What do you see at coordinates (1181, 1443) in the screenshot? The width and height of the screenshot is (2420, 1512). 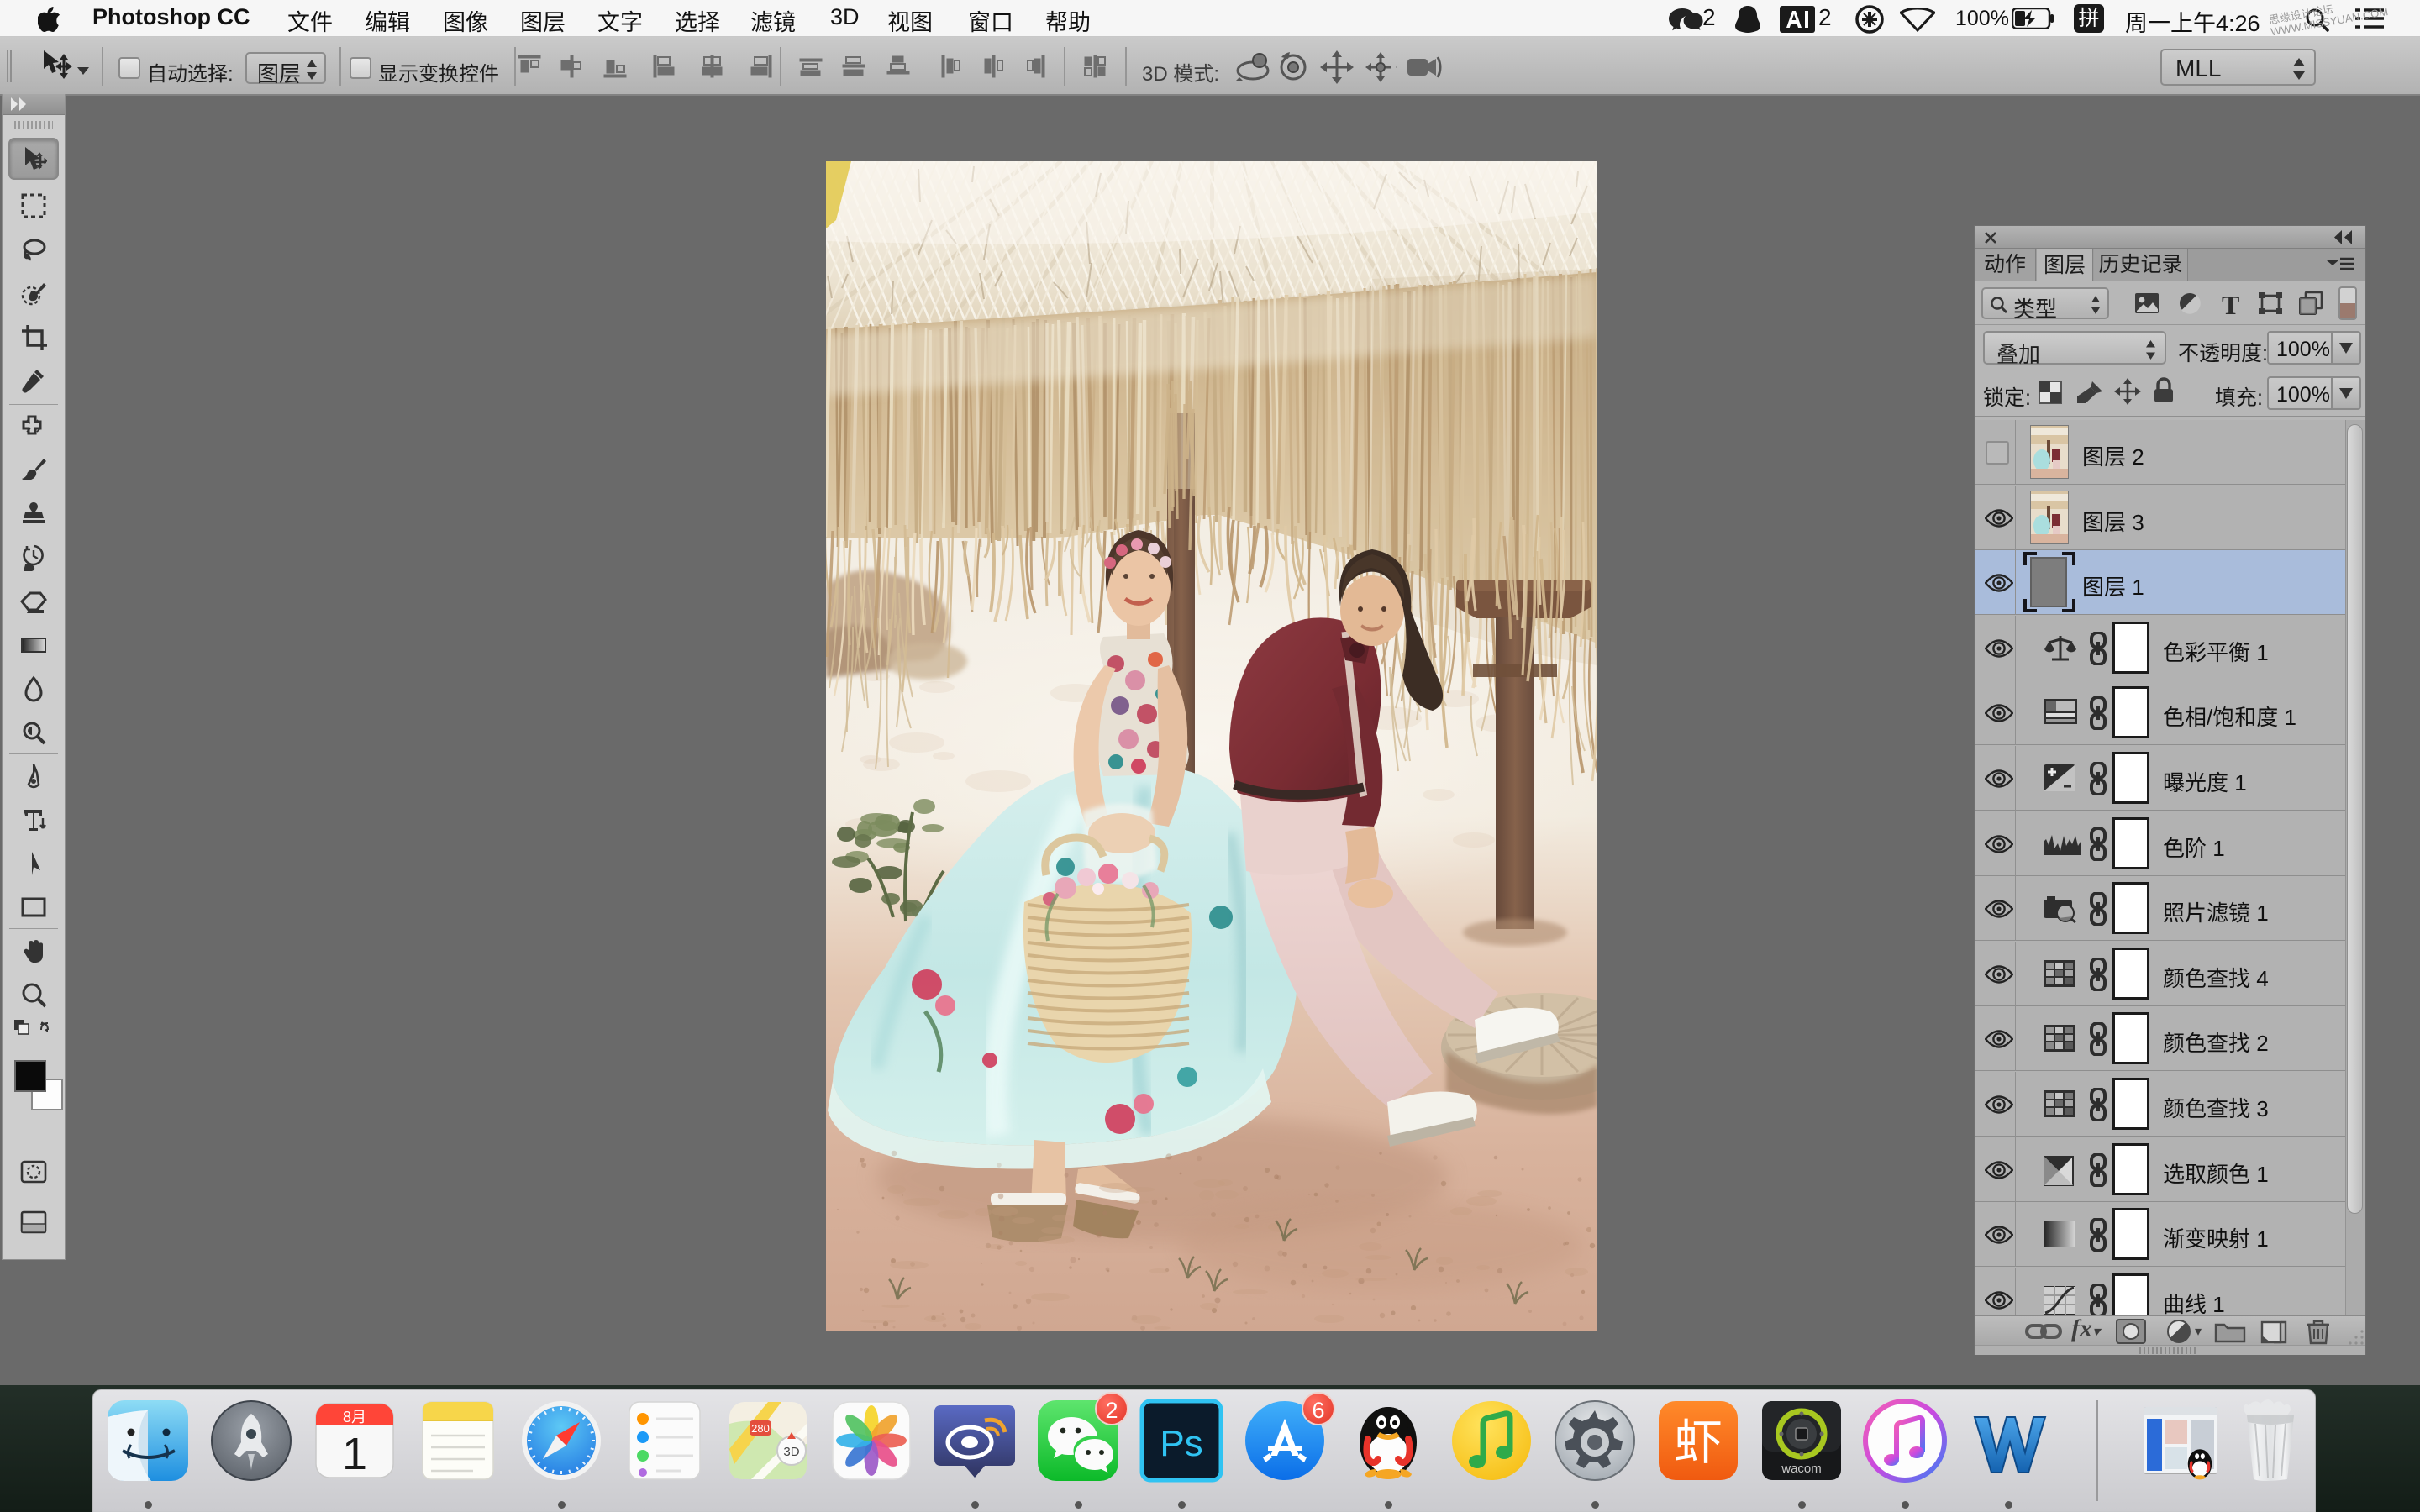 I see `svg-text: Ps` at bounding box center [1181, 1443].